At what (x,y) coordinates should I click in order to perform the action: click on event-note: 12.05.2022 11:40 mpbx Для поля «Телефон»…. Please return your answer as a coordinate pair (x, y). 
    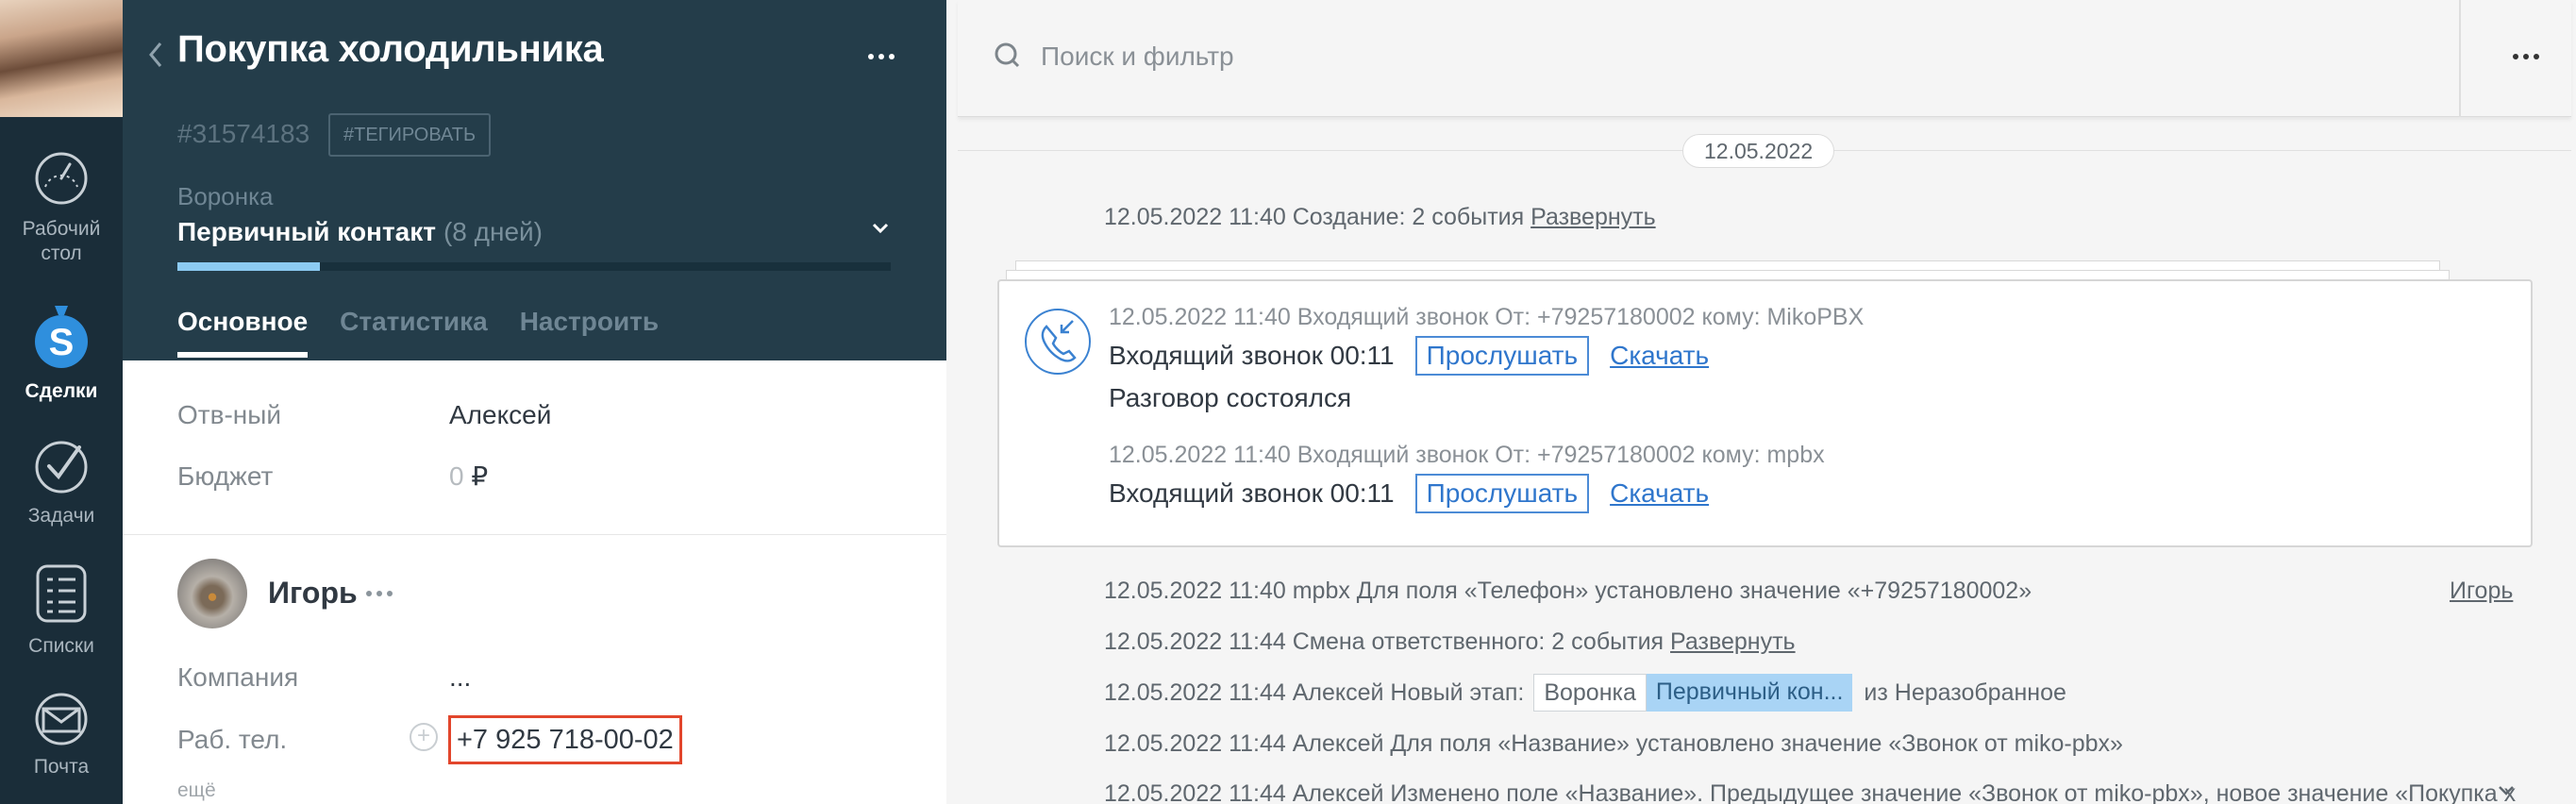
    Looking at the image, I should click on (1568, 591).